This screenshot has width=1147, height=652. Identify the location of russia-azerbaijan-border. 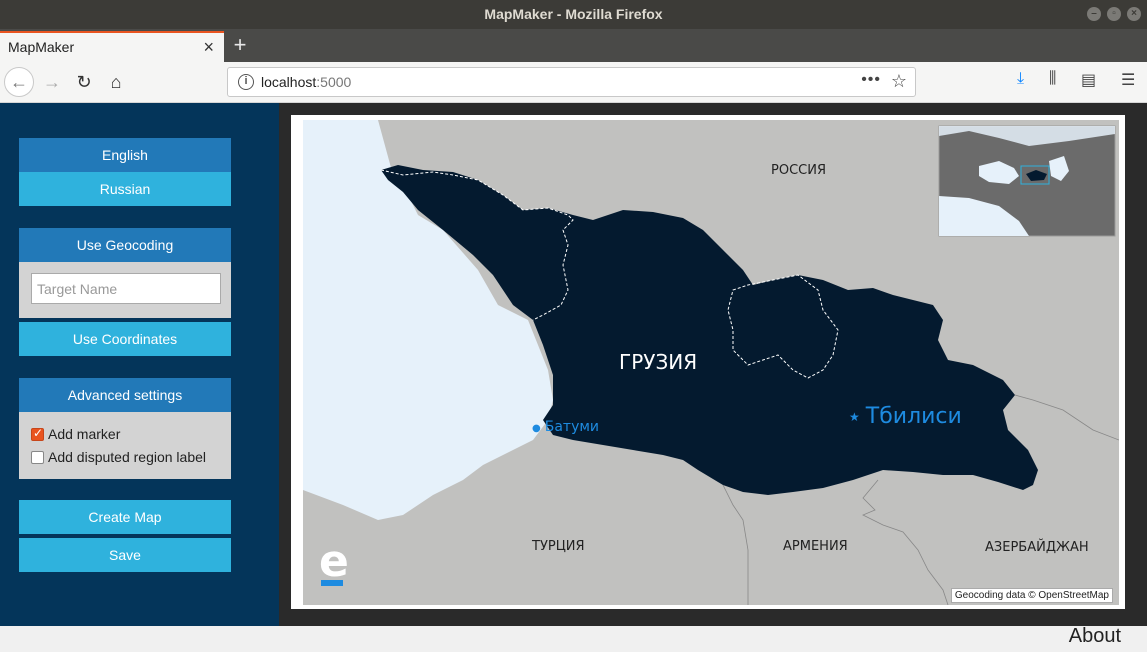
(1066, 417).